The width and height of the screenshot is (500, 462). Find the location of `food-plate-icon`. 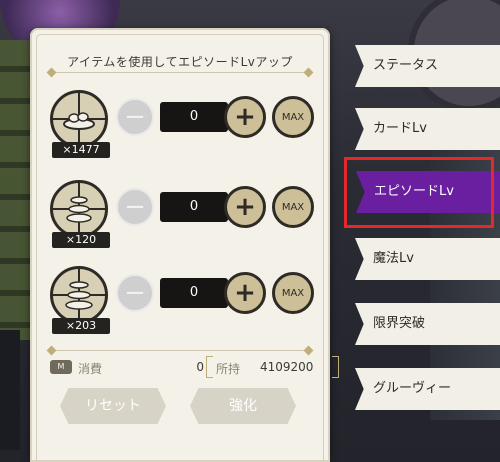

food-plate-icon is located at coordinates (79, 121).